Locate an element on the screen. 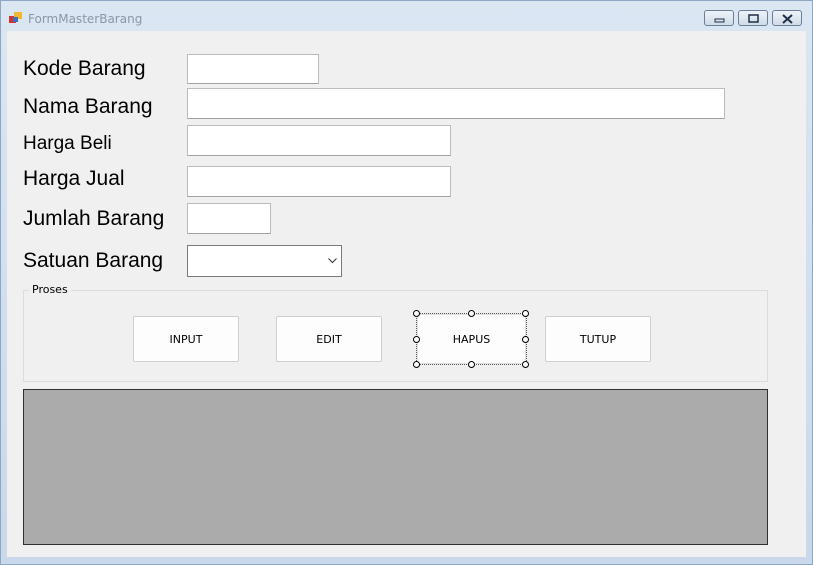 The width and height of the screenshot is (813, 565). tutup-button: TUTUP is located at coordinates (598, 339).